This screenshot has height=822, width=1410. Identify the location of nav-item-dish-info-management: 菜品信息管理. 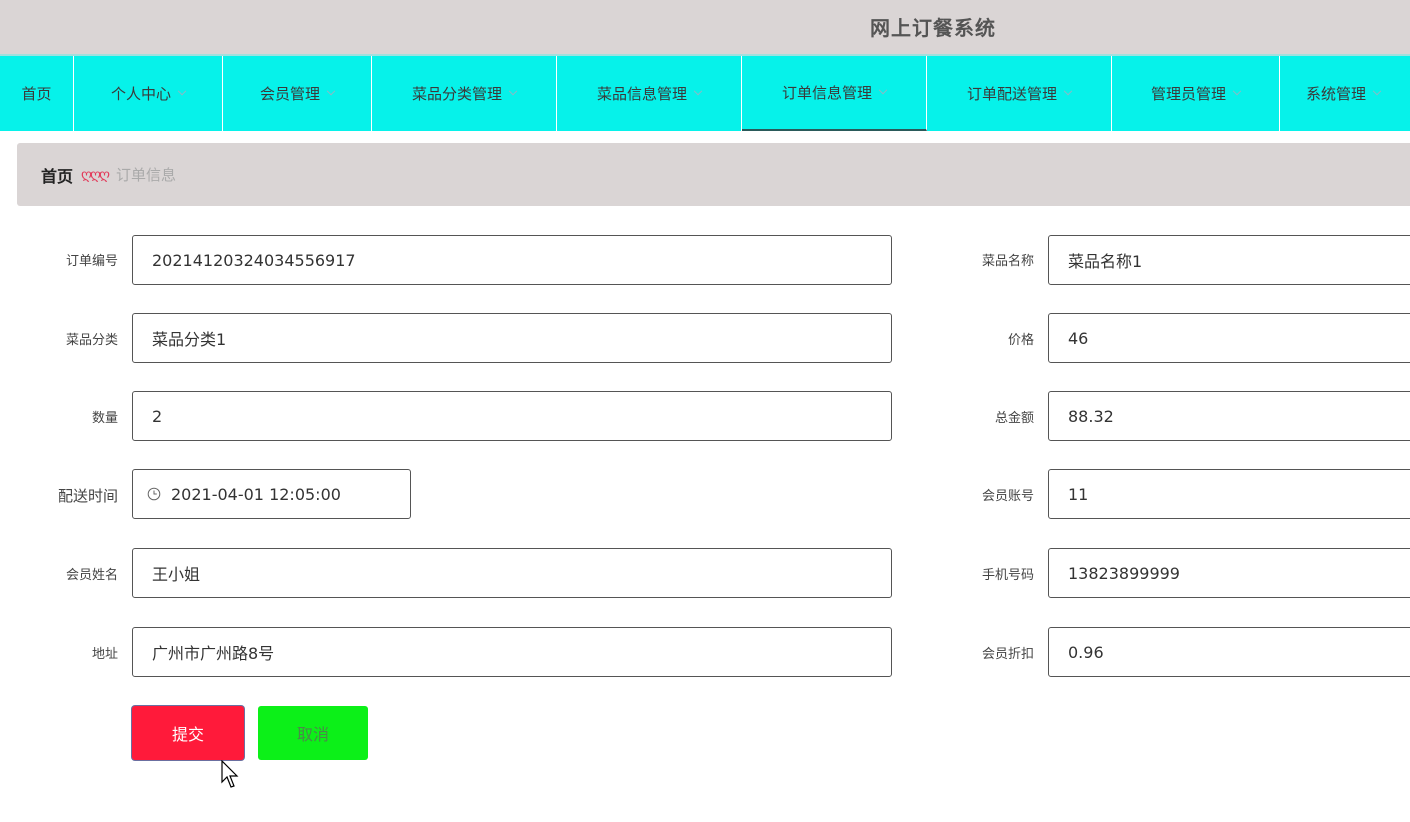
(649, 93).